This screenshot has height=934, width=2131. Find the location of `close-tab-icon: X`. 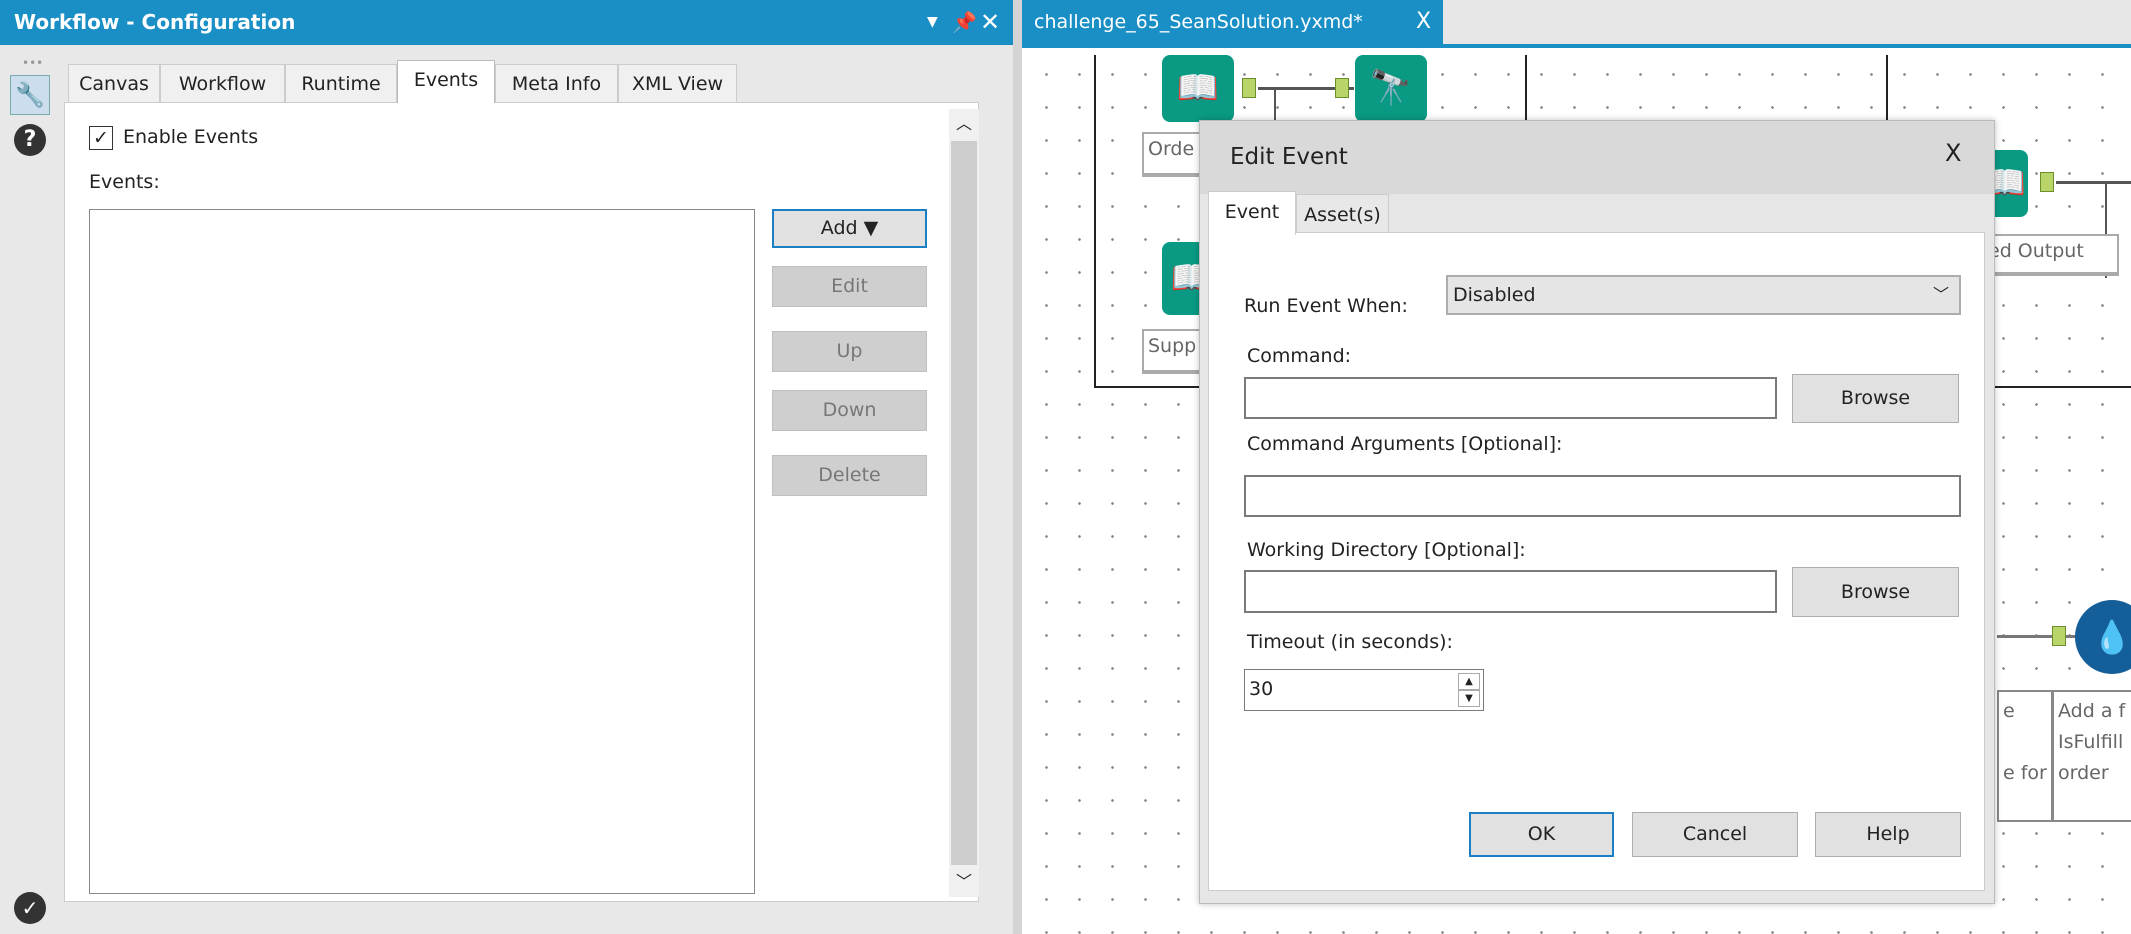

close-tab-icon: X is located at coordinates (1423, 22).